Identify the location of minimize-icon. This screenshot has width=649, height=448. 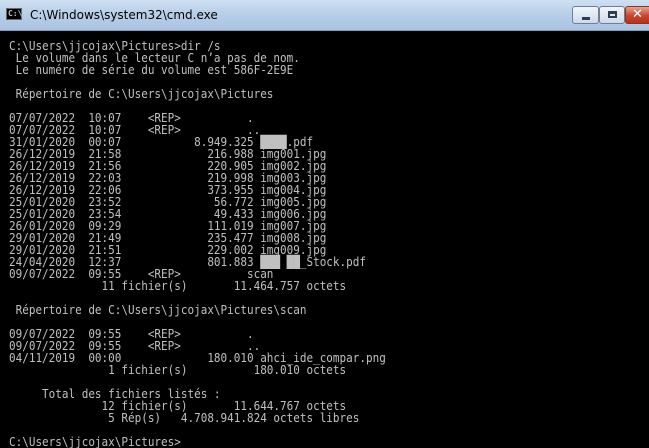
(586, 18).